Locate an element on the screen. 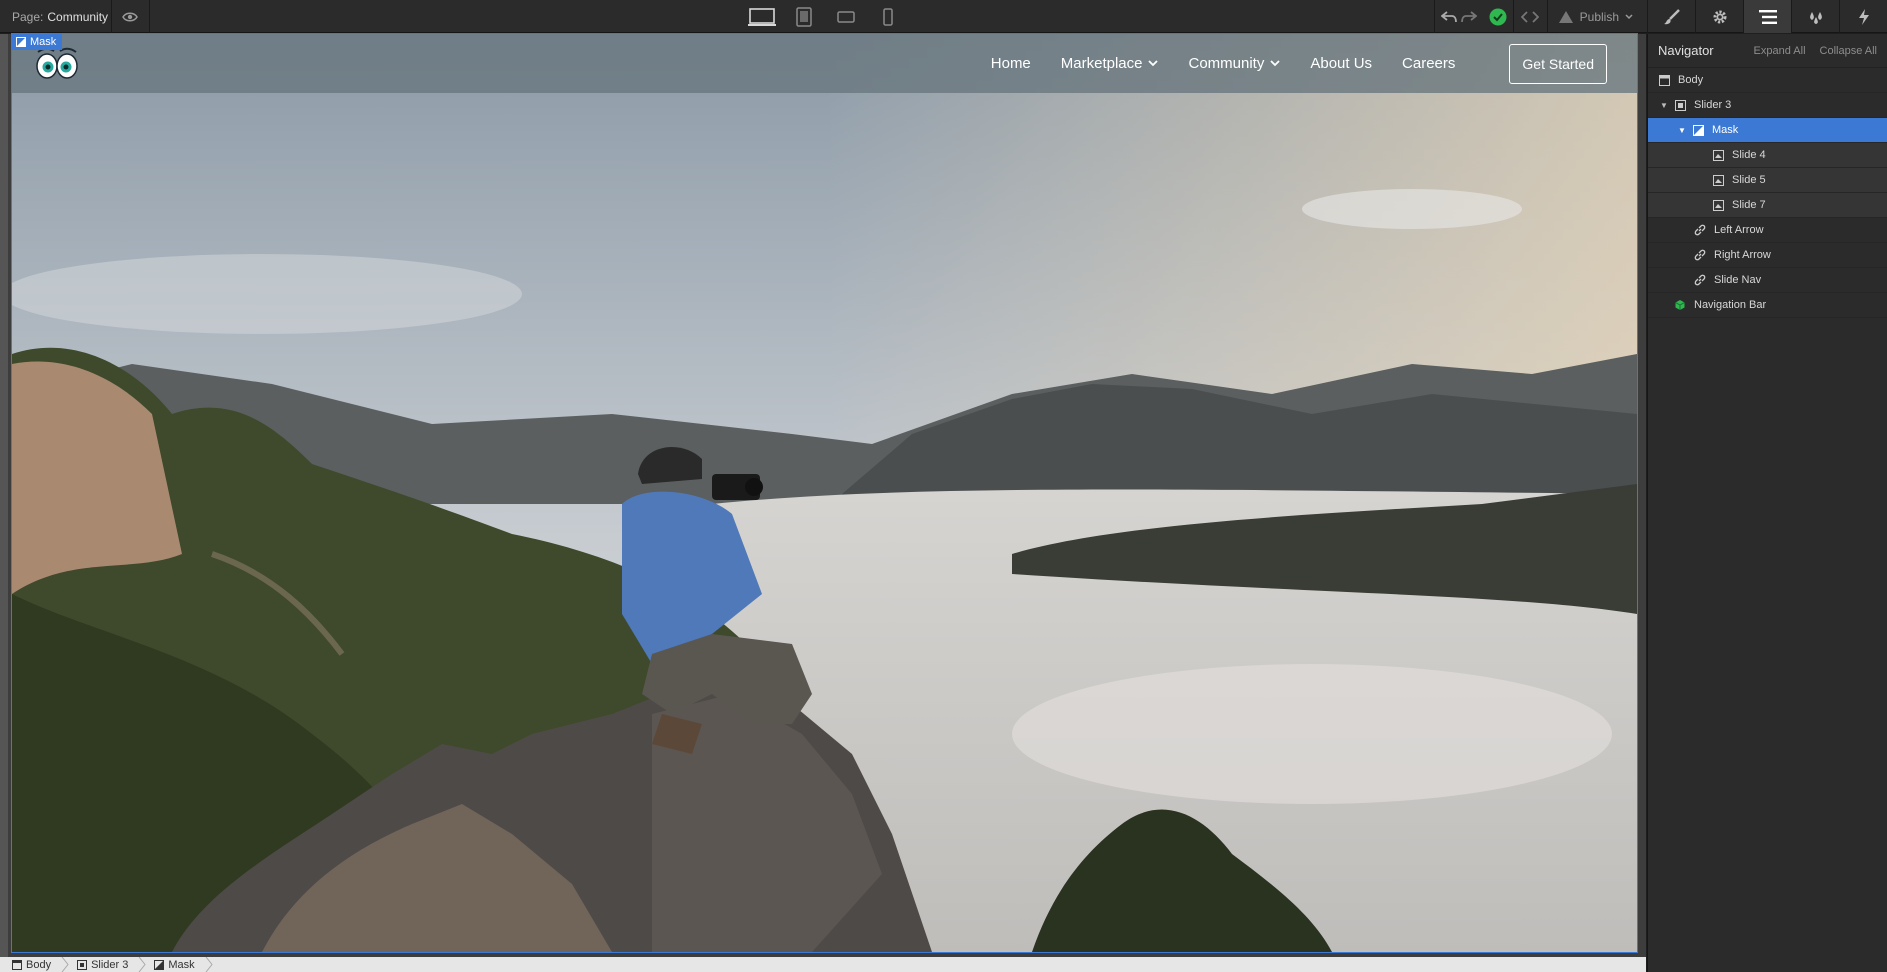 The image size is (1887, 972). get-started-button: Get Started is located at coordinates (1558, 63).